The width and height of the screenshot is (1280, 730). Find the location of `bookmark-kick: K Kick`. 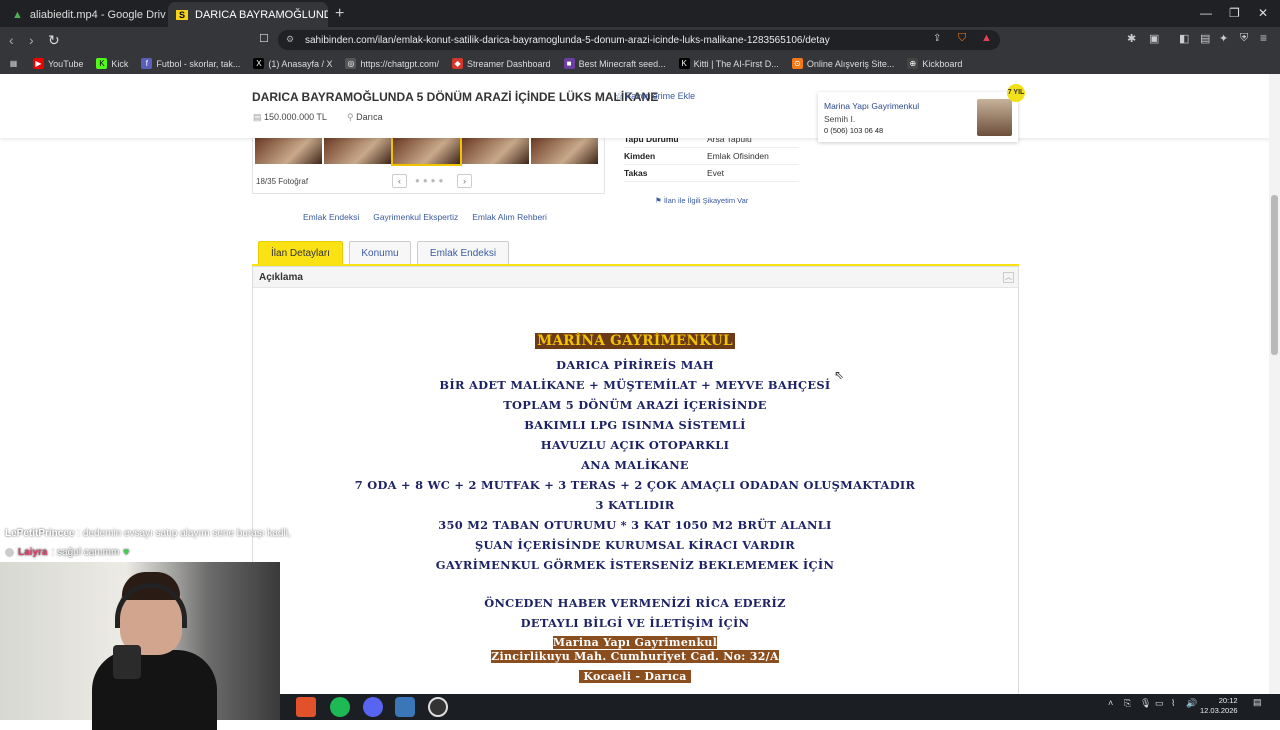

bookmark-kick: K Kick is located at coordinates (112, 63).